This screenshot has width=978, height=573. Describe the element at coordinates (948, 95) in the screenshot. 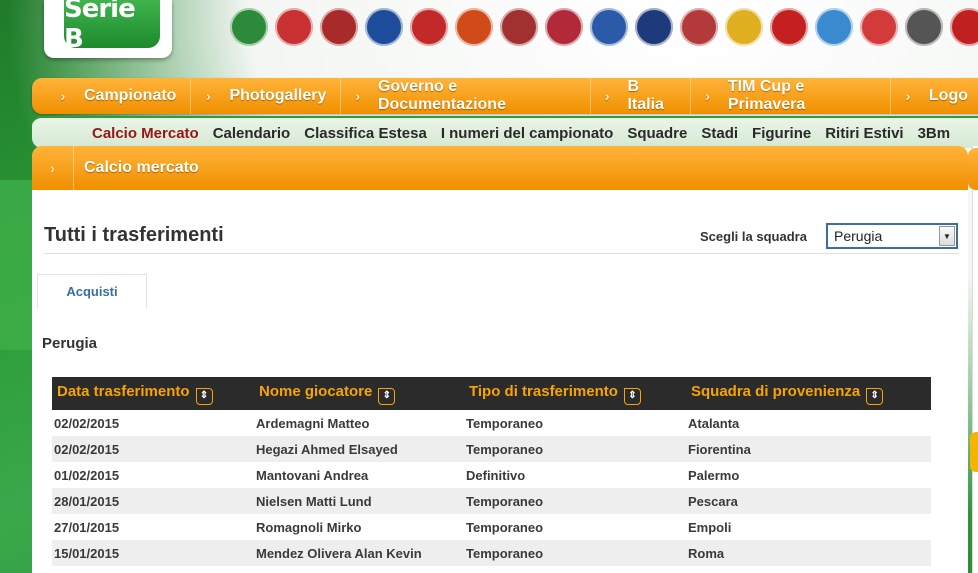

I see `nav-item-label: Logo` at that location.